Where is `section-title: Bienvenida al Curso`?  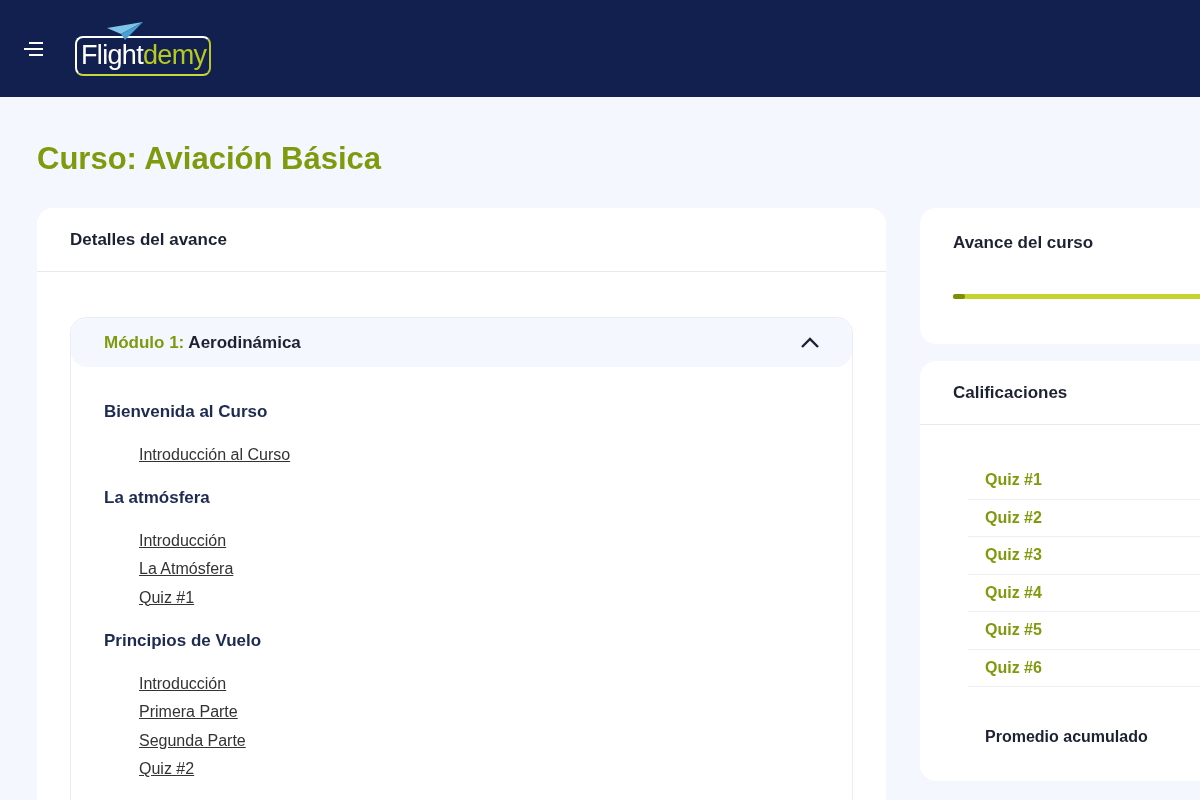
section-title: Bienvenida al Curso is located at coordinates (186, 412).